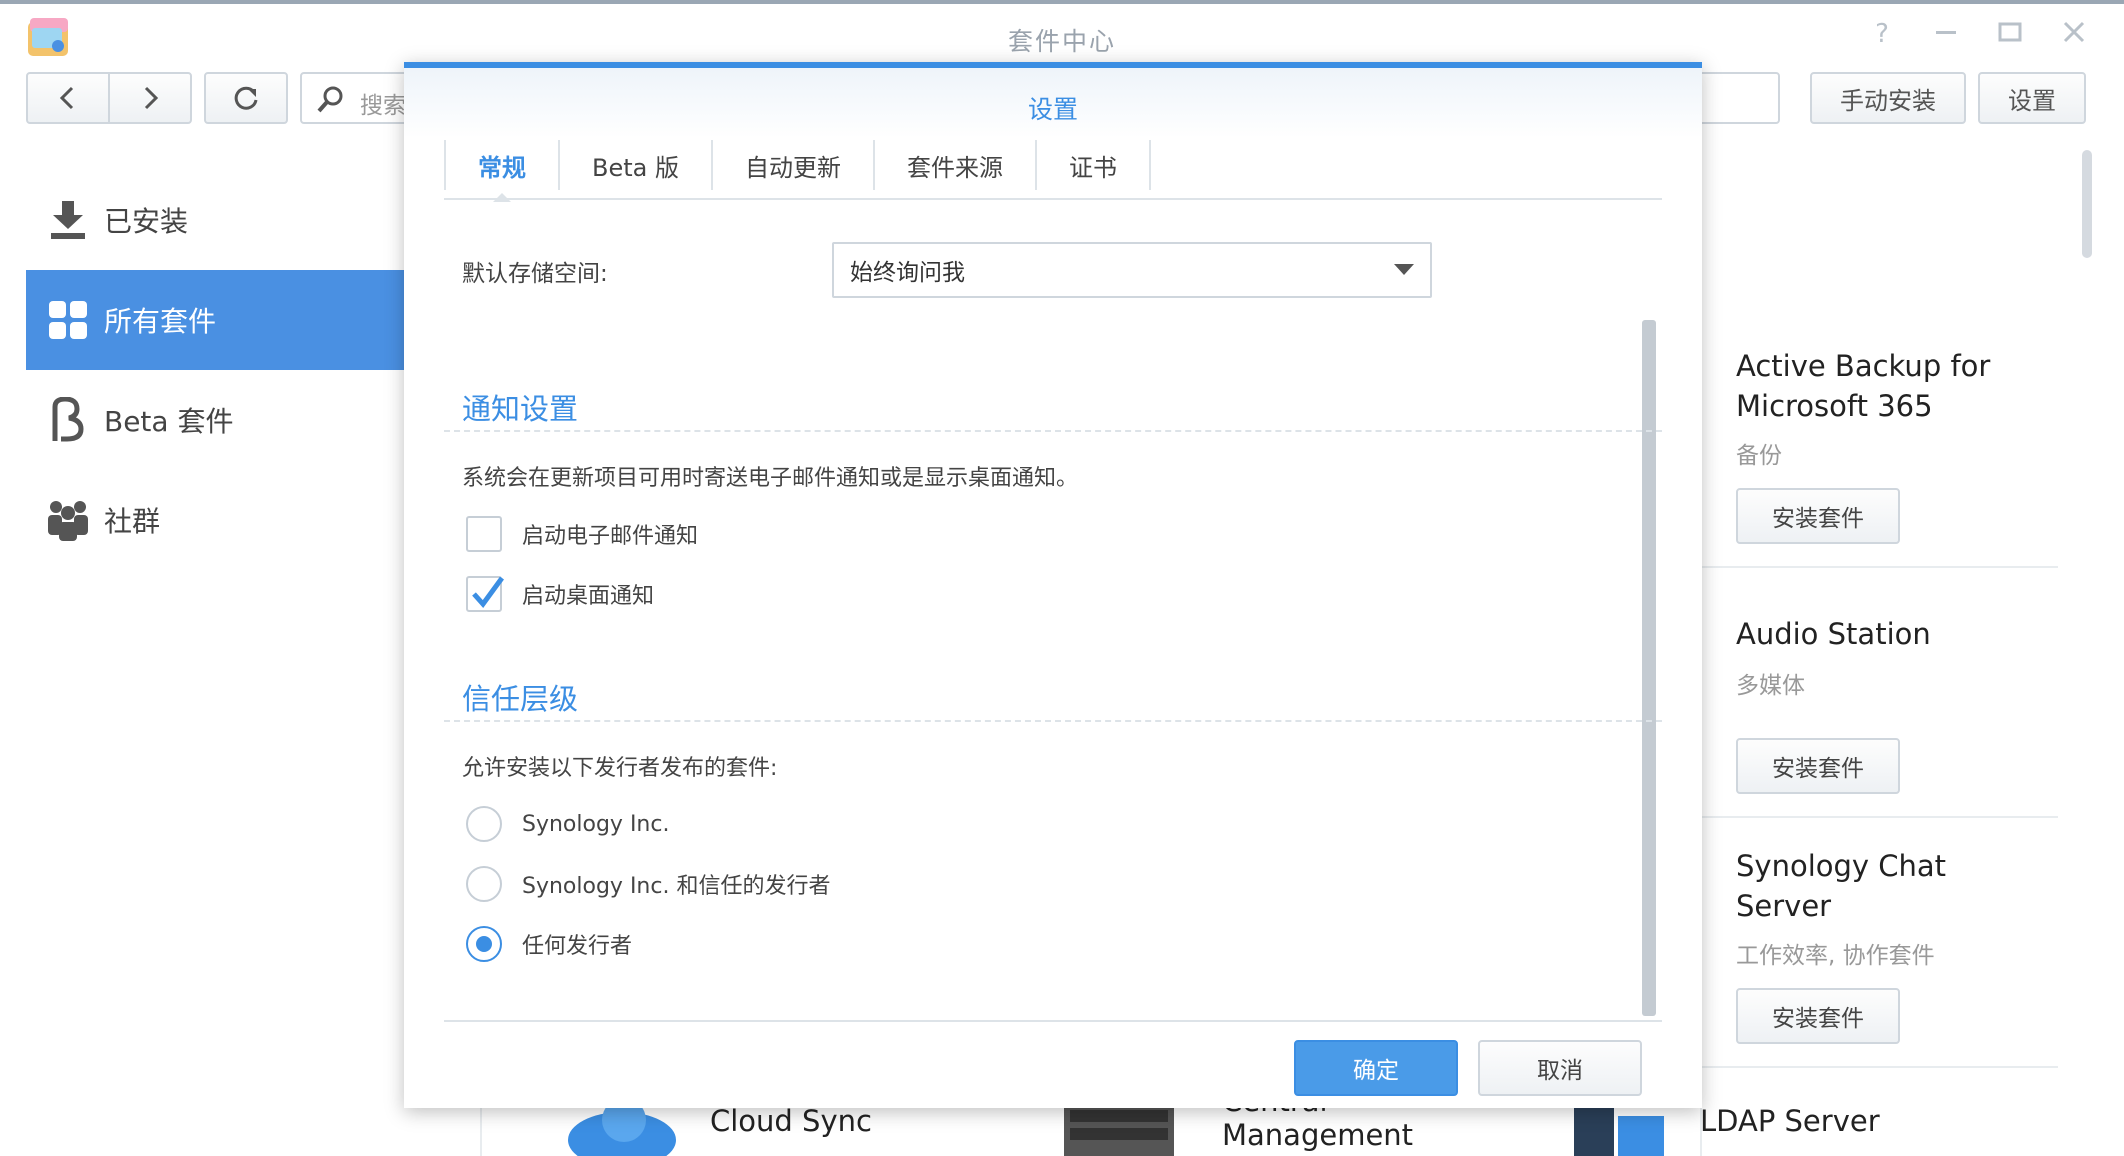 This screenshot has height=1156, width=2124. Describe the element at coordinates (1649, 668) in the screenshot. I see `dialog-scrollbar` at that location.